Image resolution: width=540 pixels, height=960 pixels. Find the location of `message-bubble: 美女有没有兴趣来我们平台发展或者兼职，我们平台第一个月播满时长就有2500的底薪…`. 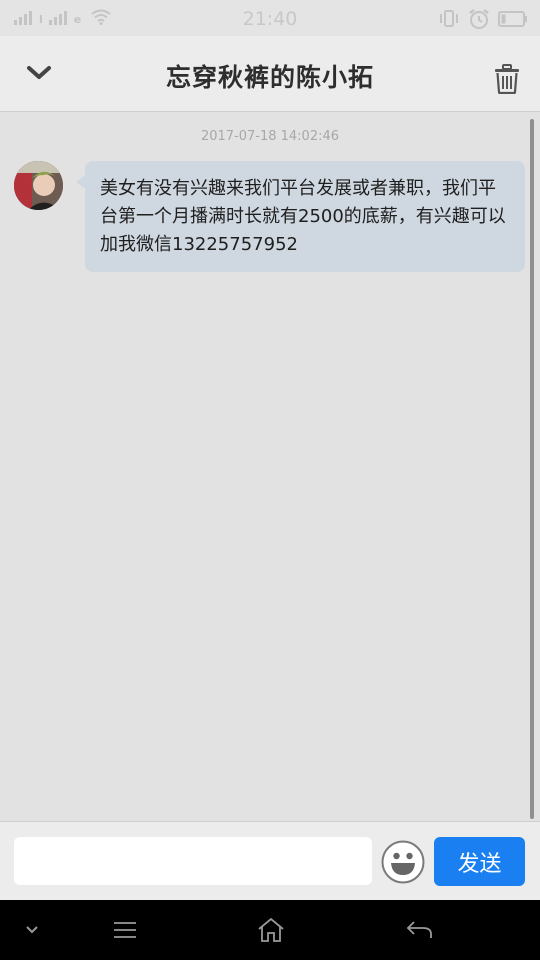

message-bubble: 美女有没有兴趣来我们平台发展或者兼职，我们平台第一个月播满时长就有2500的底薪… is located at coordinates (300, 216).